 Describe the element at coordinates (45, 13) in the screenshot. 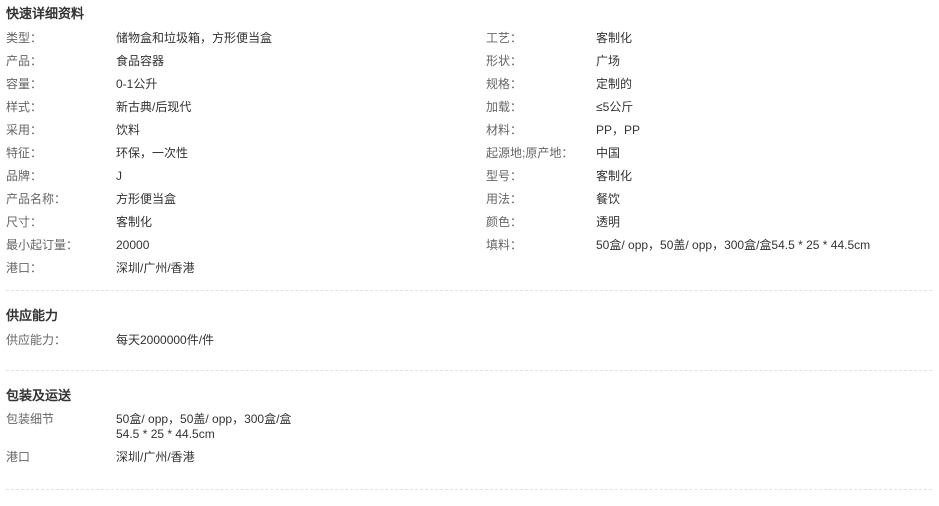

I see `section-title-quick-details: 快速详细资料` at that location.